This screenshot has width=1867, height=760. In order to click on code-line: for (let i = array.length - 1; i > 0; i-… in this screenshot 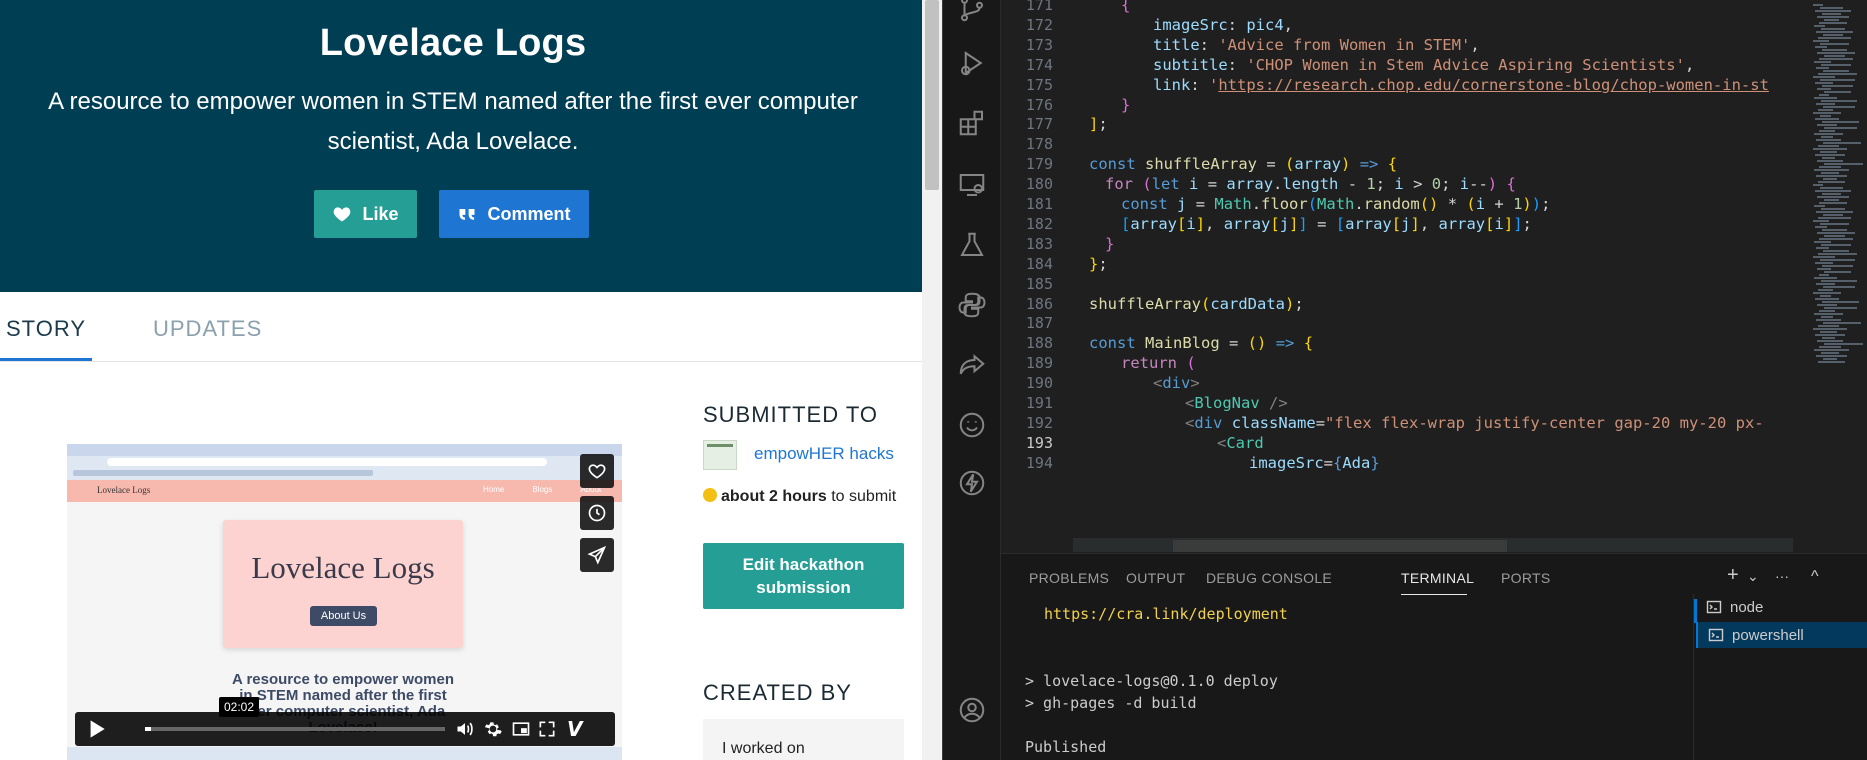, I will do `click(1310, 184)`.